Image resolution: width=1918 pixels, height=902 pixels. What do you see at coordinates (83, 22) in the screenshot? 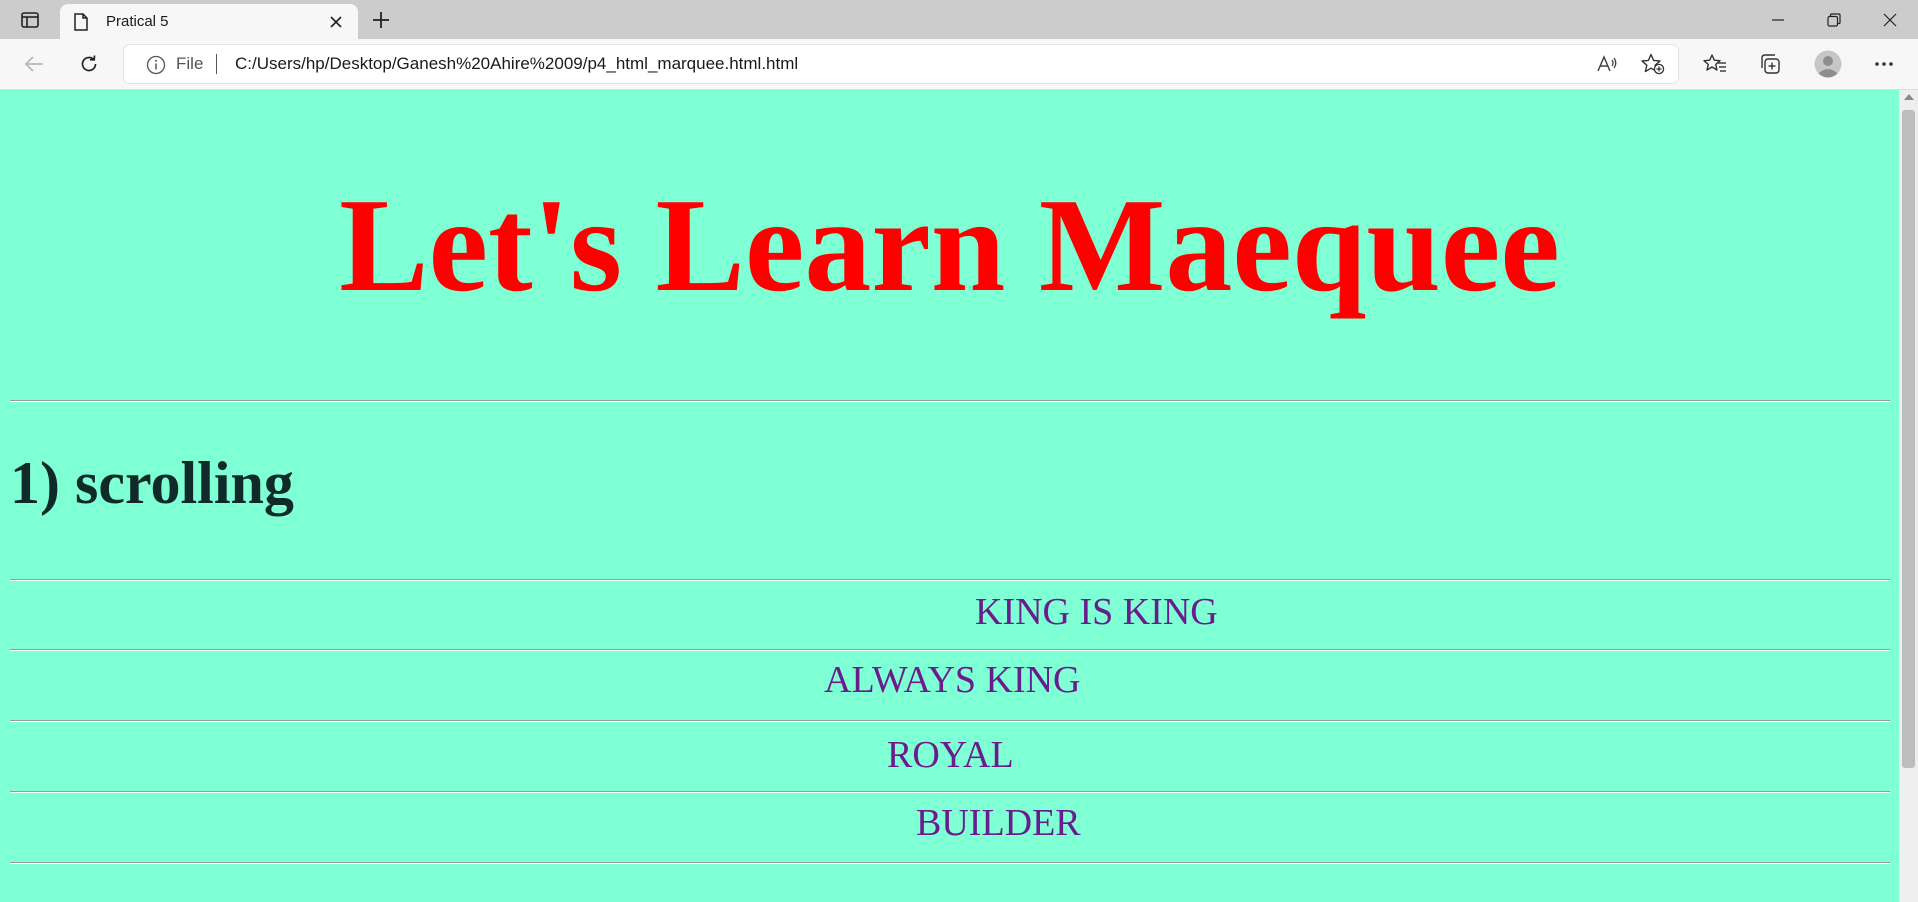
I see `page-document-icon` at bounding box center [83, 22].